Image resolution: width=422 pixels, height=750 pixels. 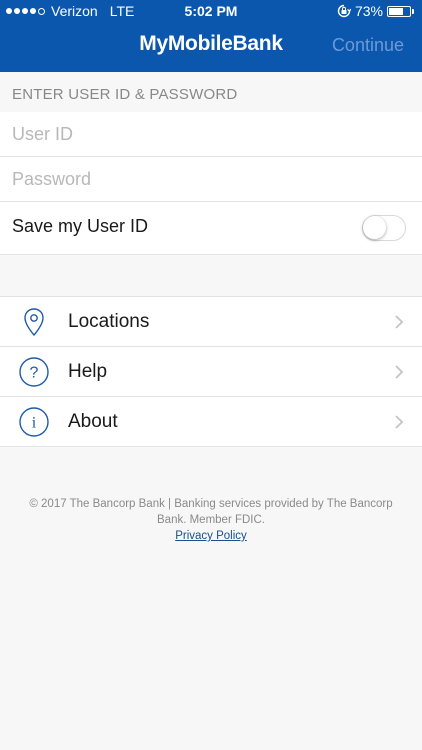 What do you see at coordinates (211, 536) in the screenshot?
I see `privacy-policy-link: Privacy Policy` at bounding box center [211, 536].